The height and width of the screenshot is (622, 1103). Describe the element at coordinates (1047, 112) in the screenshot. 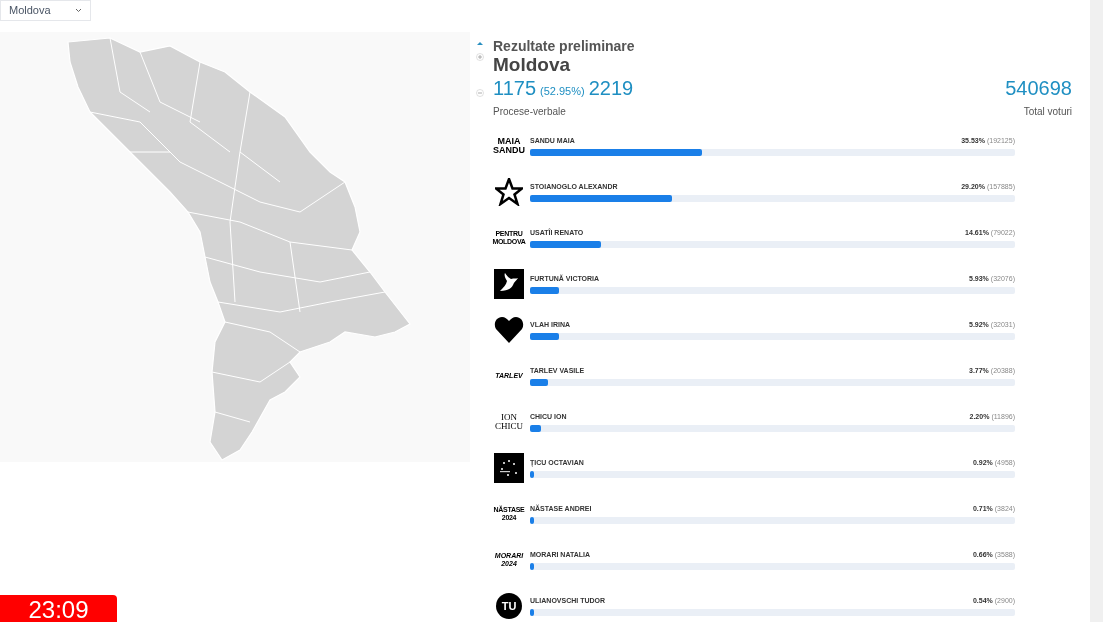

I see `votes-label: Total voturi` at that location.